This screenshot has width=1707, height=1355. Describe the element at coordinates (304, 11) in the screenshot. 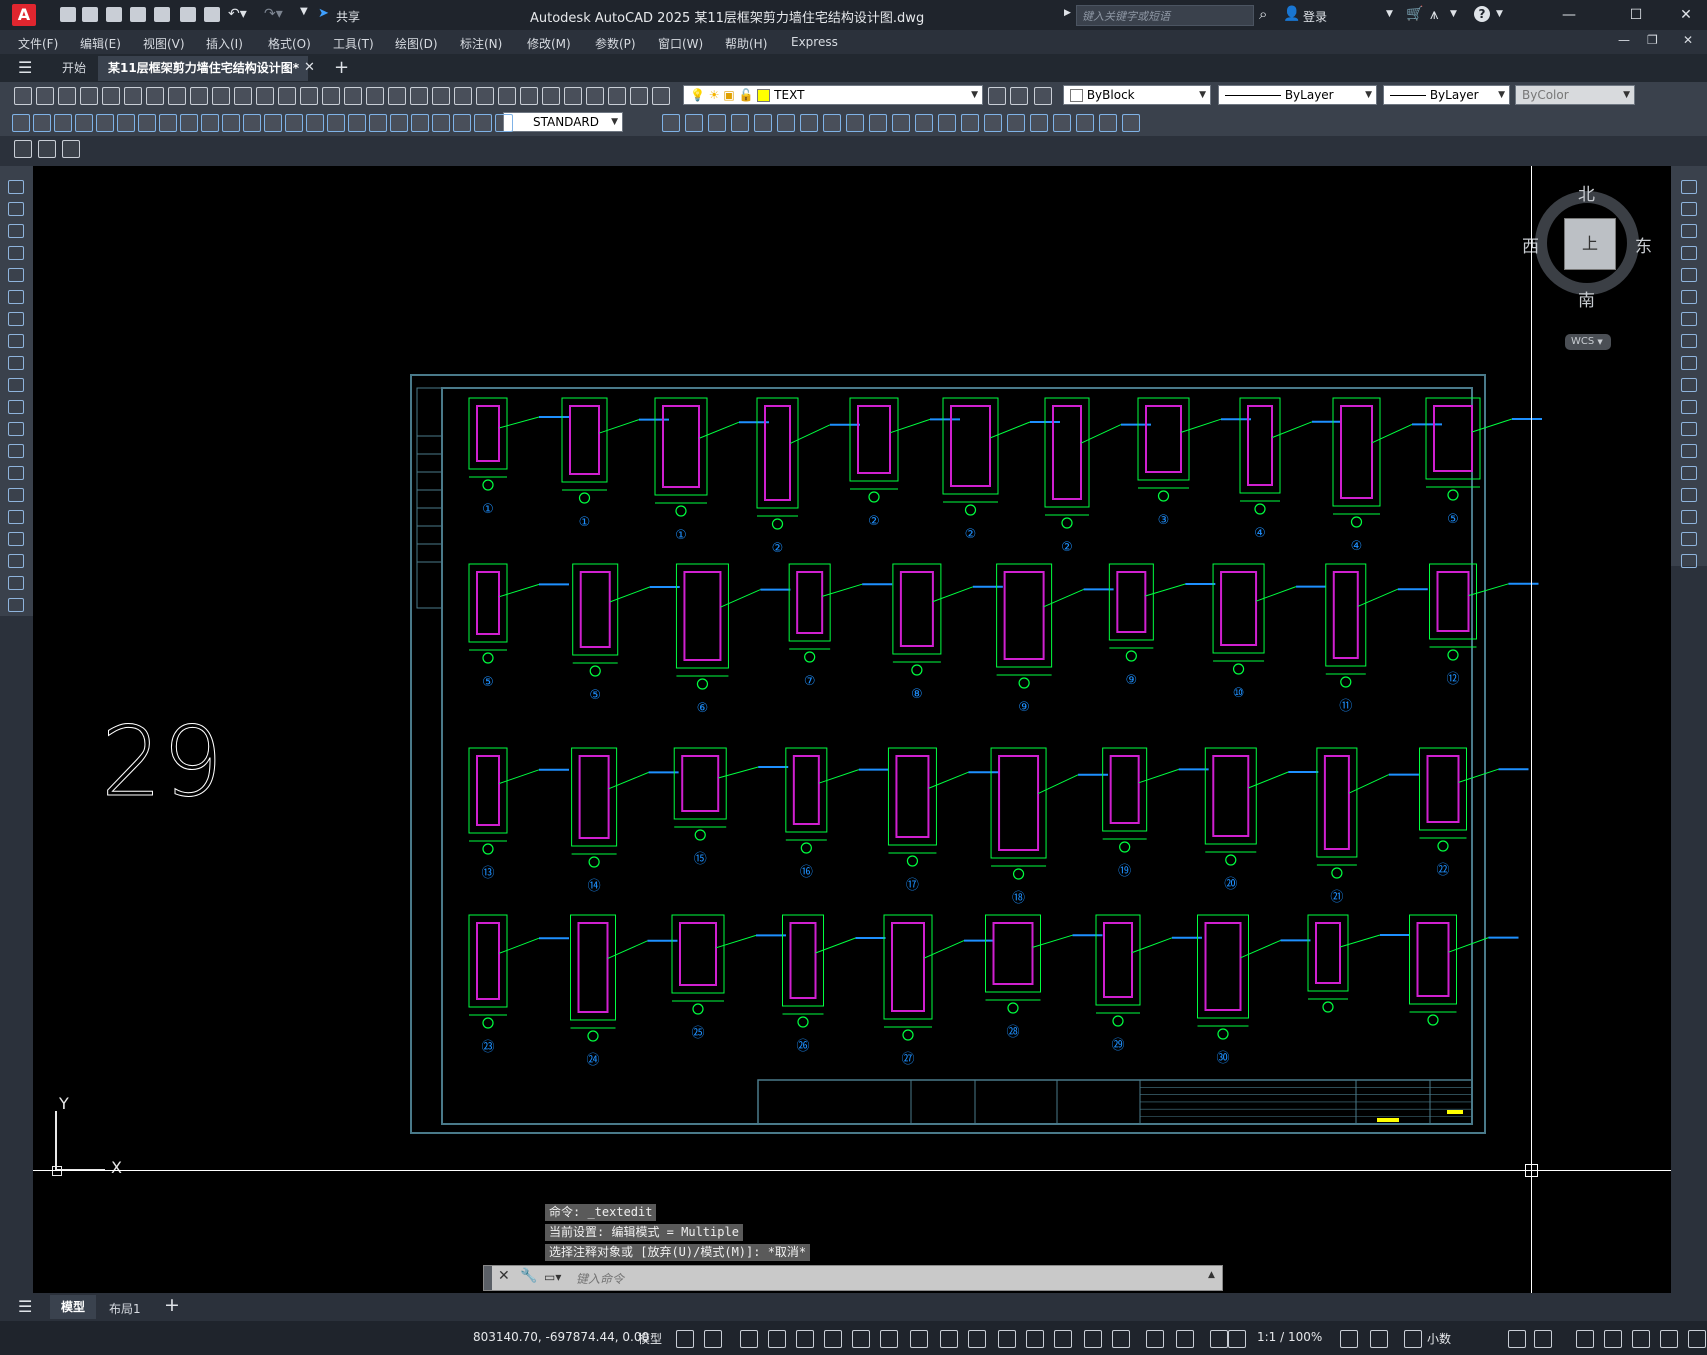

I see `customize-quick-access-icon: ▼` at that location.